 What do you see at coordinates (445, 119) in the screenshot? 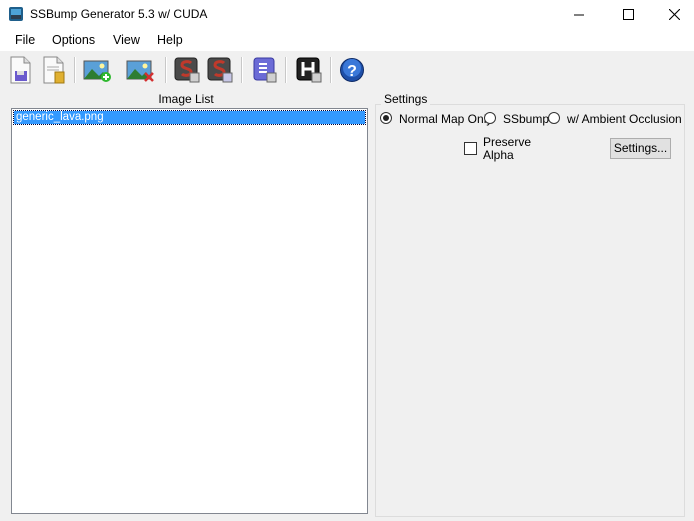
I see `radio-normal-map-only-label: Normal Map Only` at bounding box center [445, 119].